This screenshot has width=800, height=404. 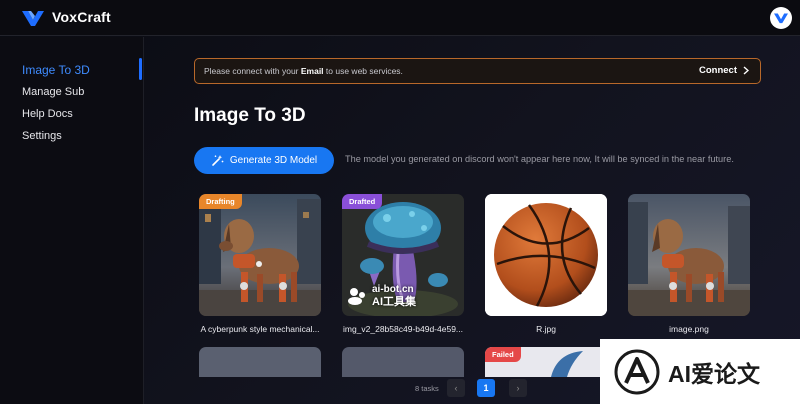 What do you see at coordinates (394, 302) in the screenshot?
I see `watermark-label: AI工具集` at bounding box center [394, 302].